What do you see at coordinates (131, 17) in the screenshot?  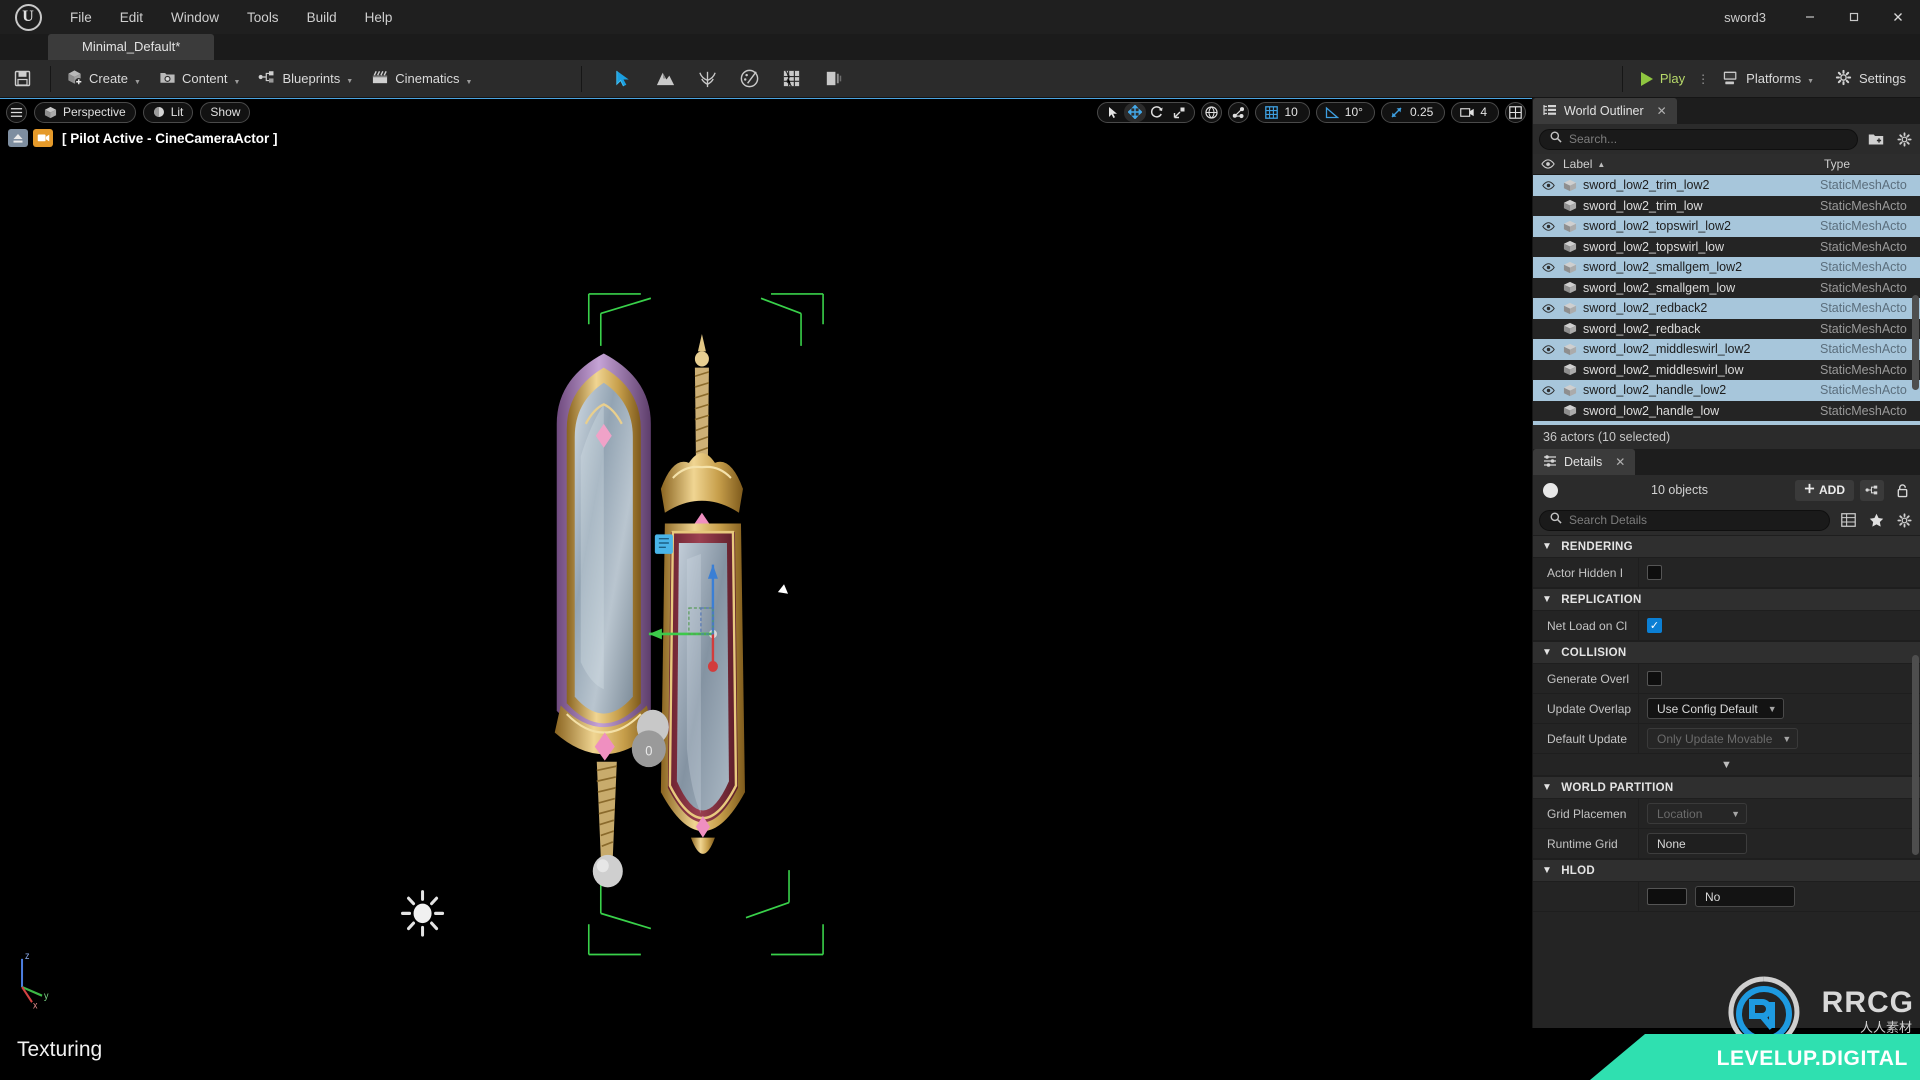 I see `menu-item-edit: Edit` at bounding box center [131, 17].